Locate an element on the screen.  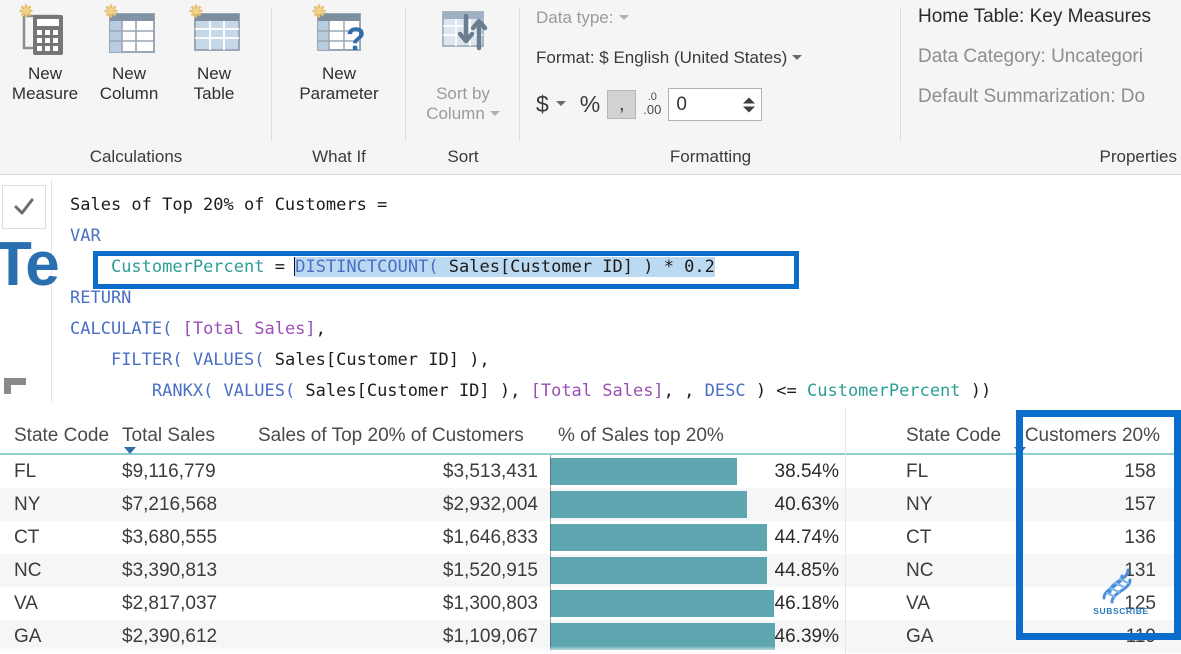
table-question-icon: ? is located at coordinates (339, 33).